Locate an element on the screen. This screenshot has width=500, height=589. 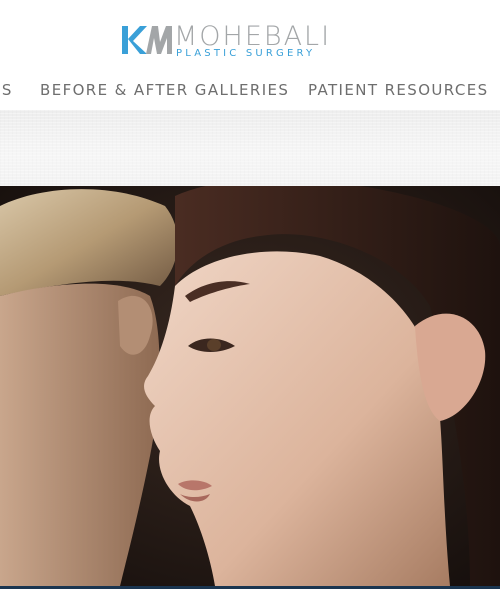
logo-subtitle: PLASTIC SURGERY is located at coordinates (246, 53).